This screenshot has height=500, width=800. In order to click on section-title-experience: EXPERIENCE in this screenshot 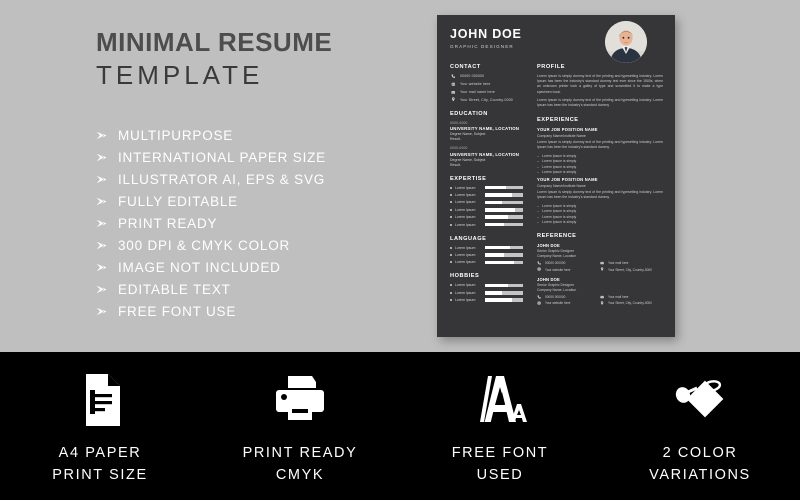, I will do `click(558, 120)`.